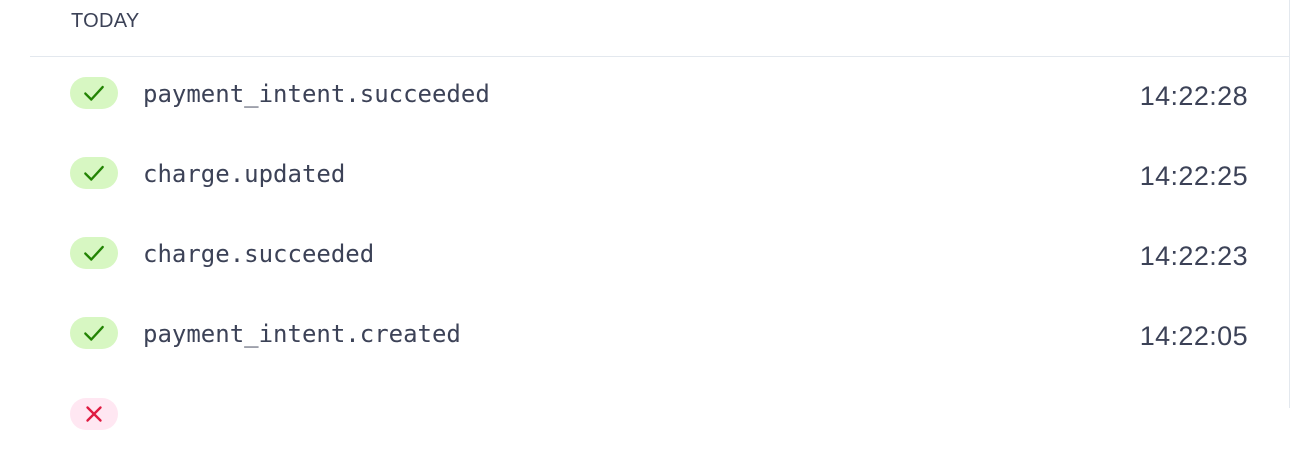  I want to click on section-title: TODAY, so click(105, 21).